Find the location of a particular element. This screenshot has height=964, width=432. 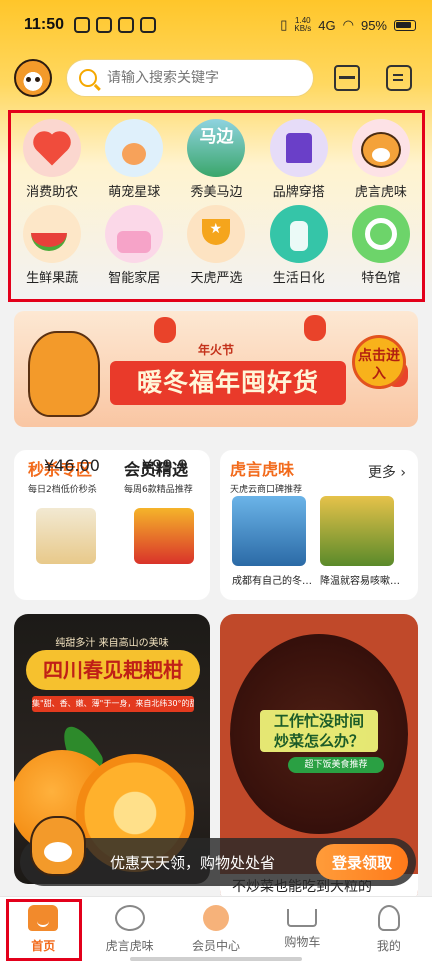

feed-tag: 超下饭美食推荐 is located at coordinates (336, 765).